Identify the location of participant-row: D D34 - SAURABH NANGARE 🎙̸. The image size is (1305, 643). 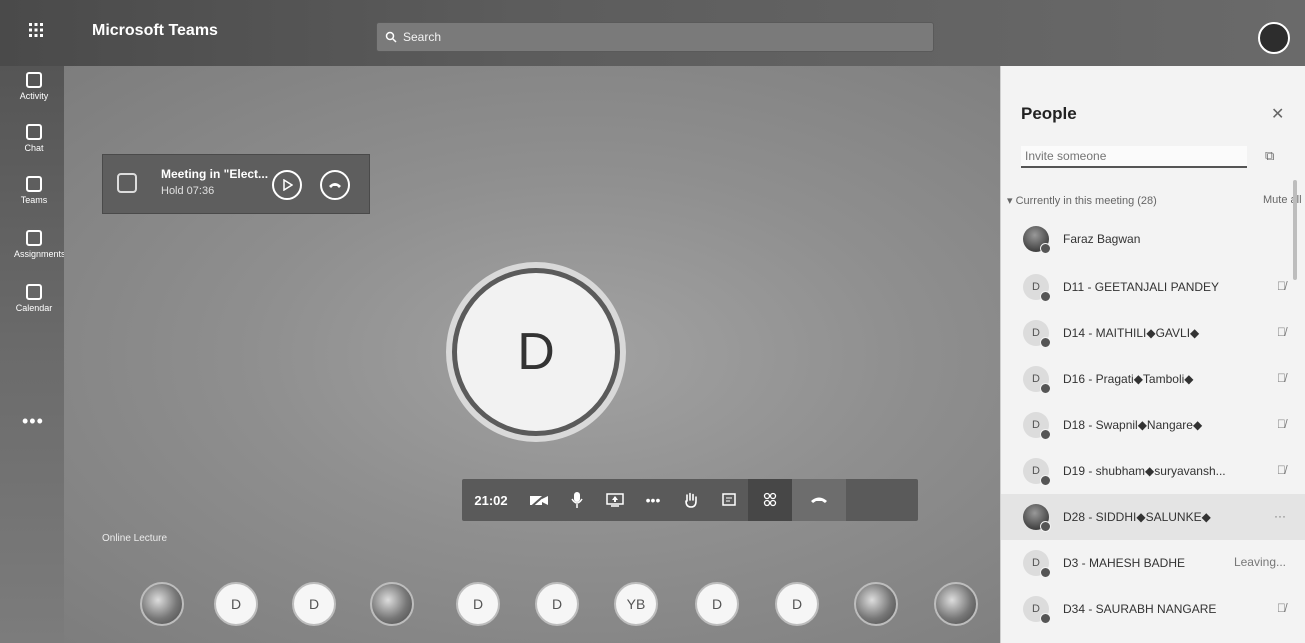
(1153, 609).